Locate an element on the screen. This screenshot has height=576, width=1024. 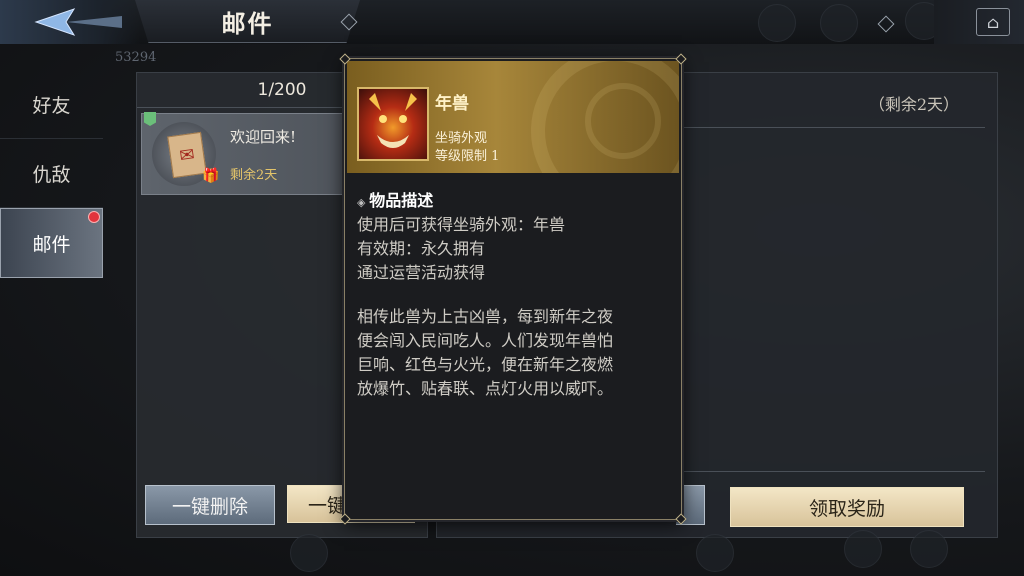
mail-remaining: 剩余2天 is located at coordinates (254, 175).